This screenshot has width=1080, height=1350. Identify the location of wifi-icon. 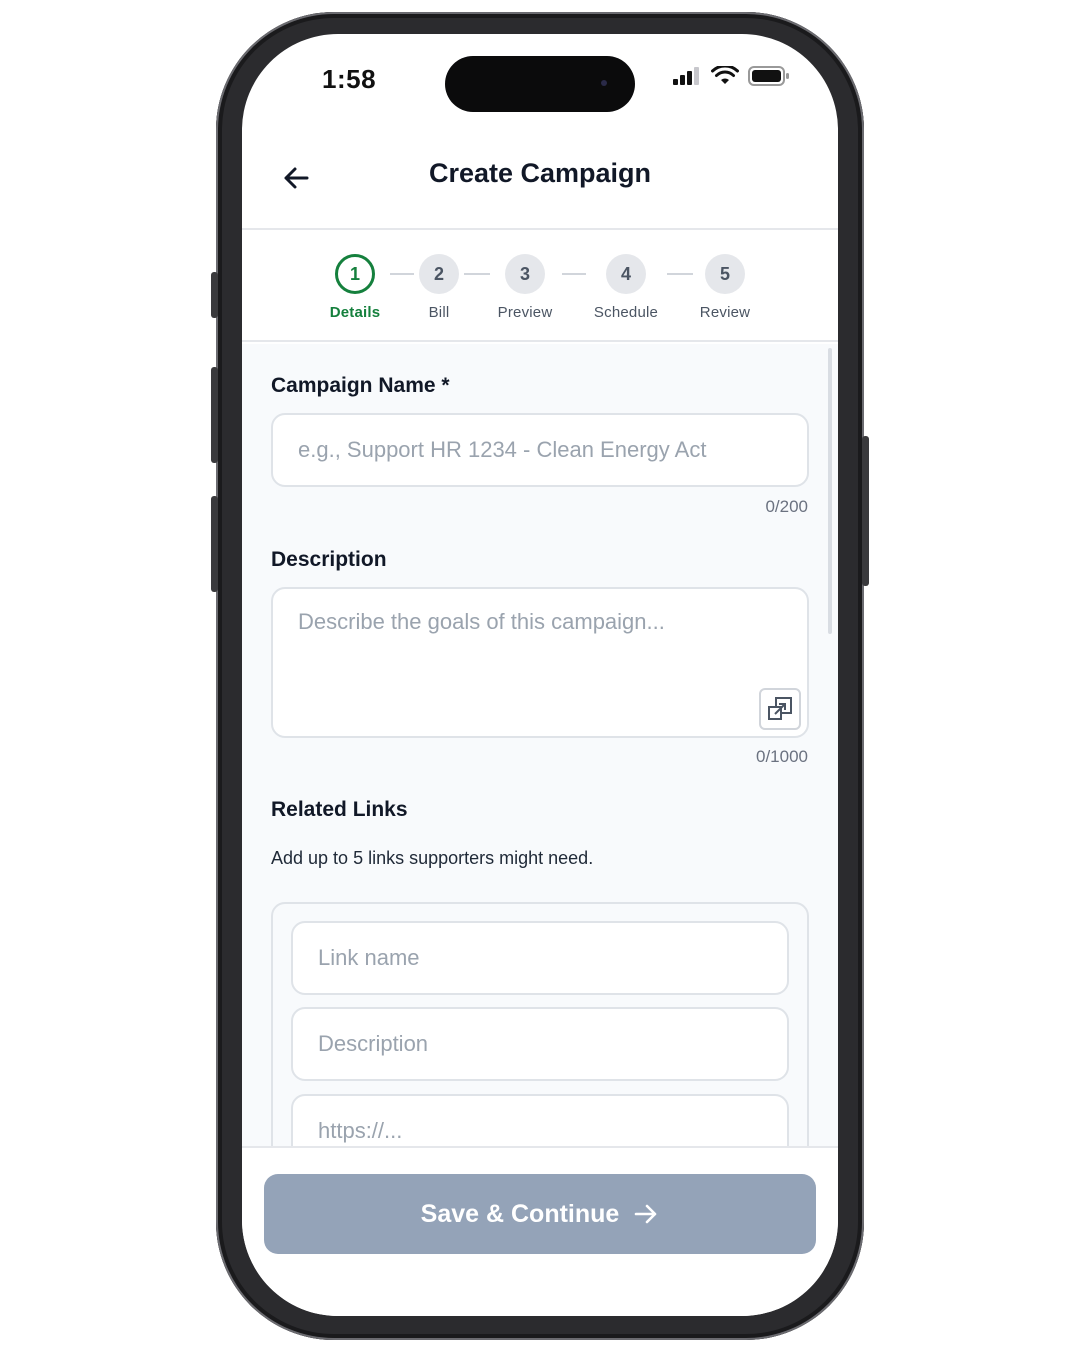
(725, 75).